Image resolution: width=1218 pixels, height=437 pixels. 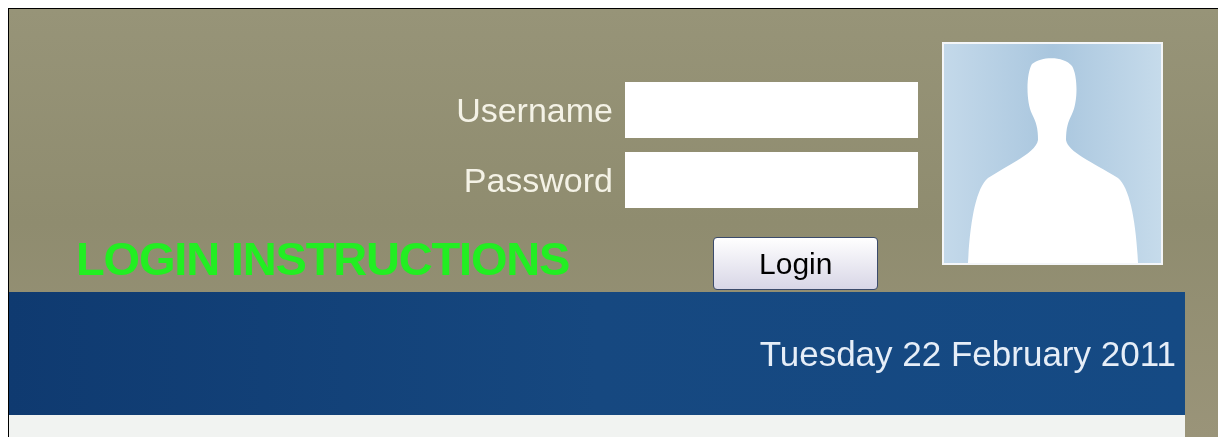 What do you see at coordinates (534, 110) in the screenshot?
I see `field-label: Username` at bounding box center [534, 110].